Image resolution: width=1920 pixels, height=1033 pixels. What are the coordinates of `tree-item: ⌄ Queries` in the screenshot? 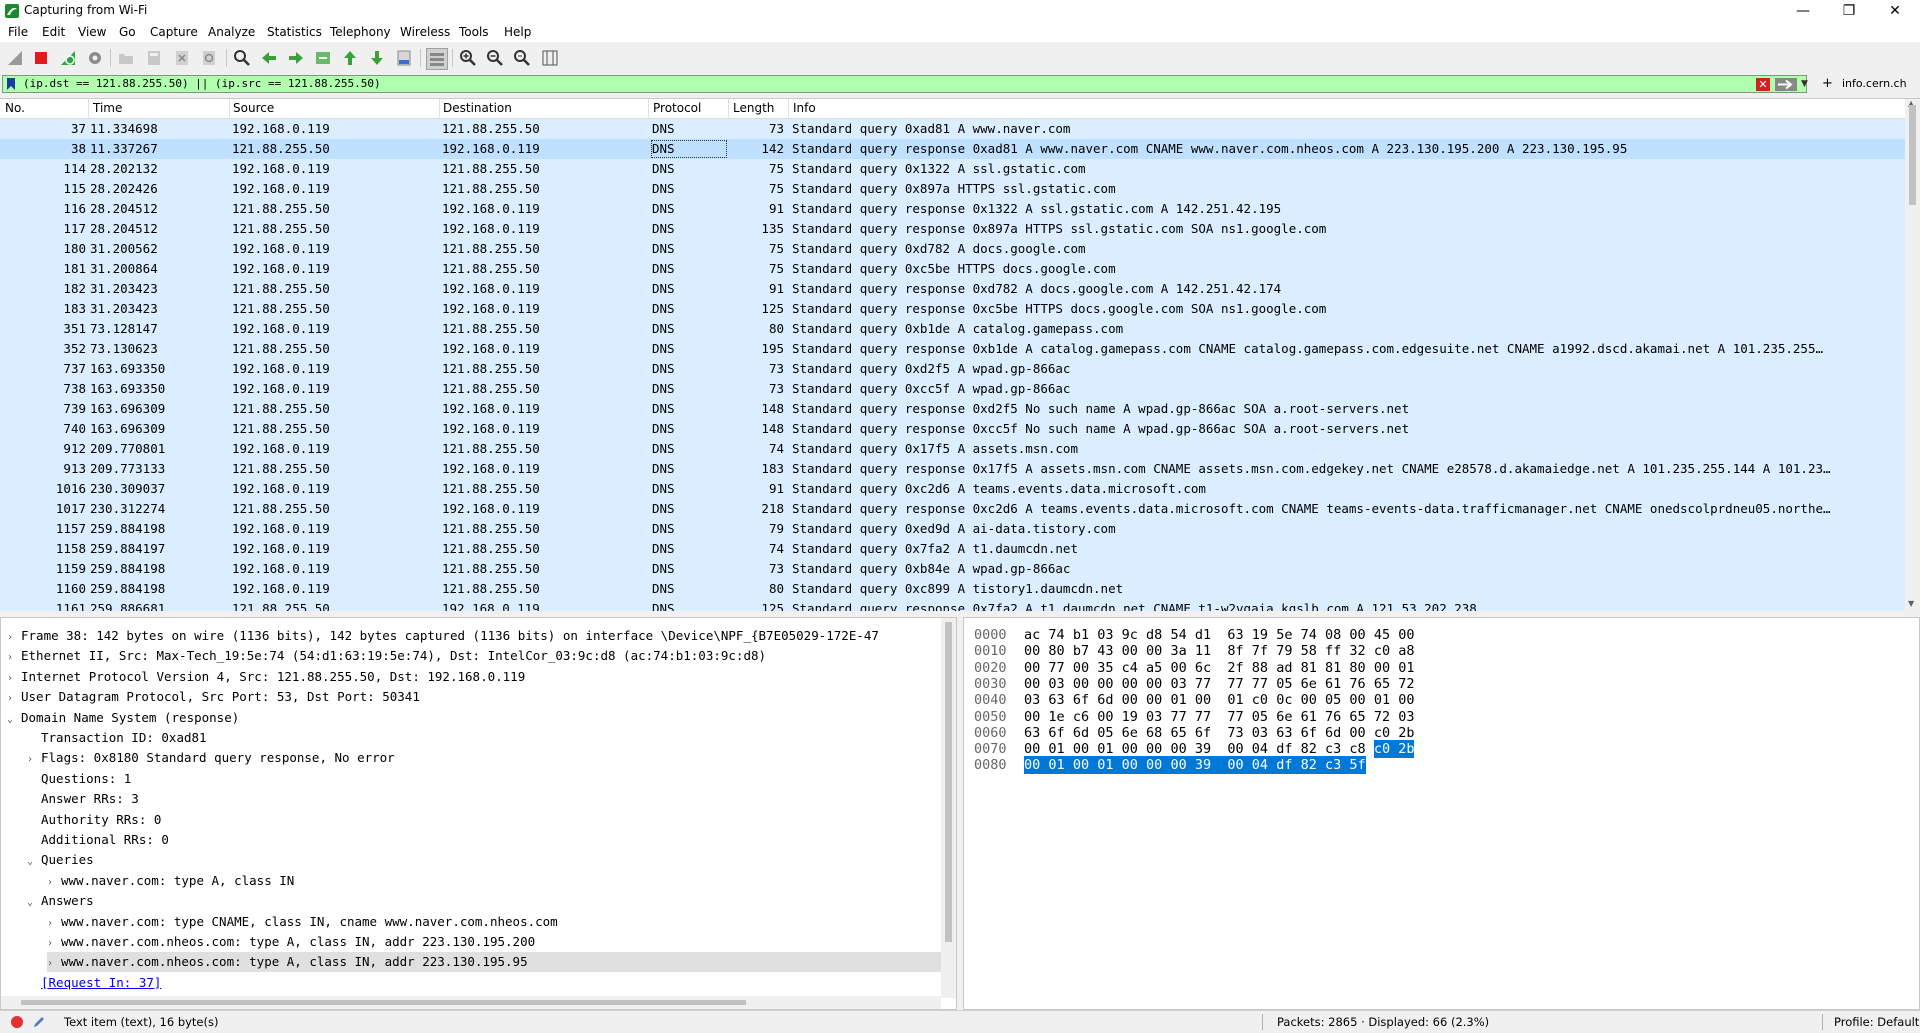 It's located at (60, 860).